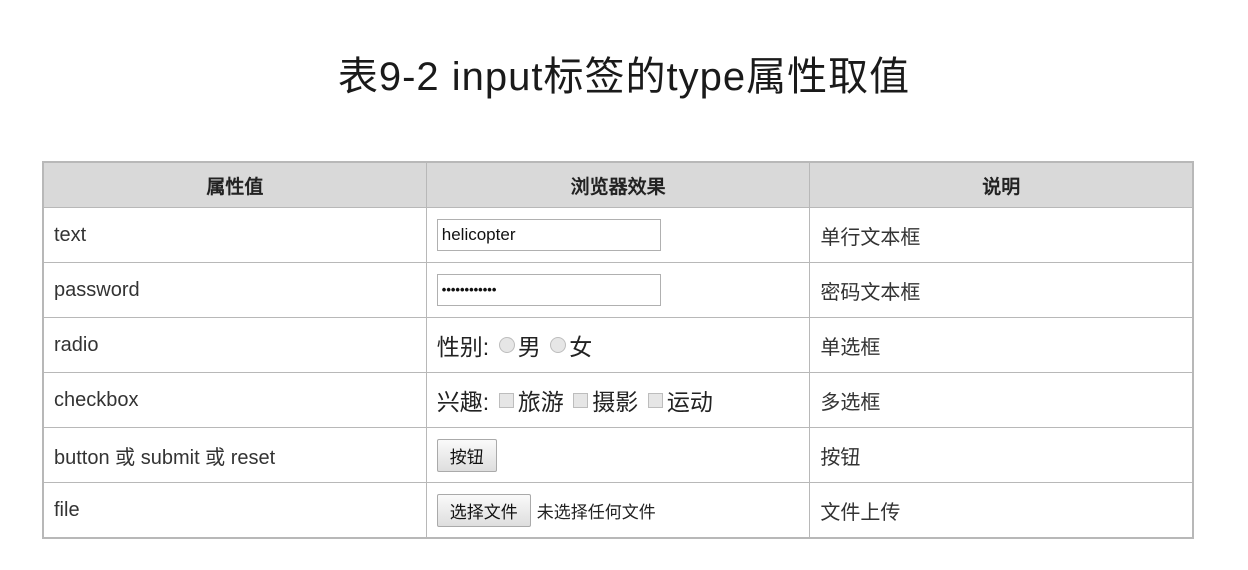 Image resolution: width=1248 pixels, height=570 pixels. Describe the element at coordinates (234, 400) in the screenshot. I see `cell-value: checkbox` at that location.